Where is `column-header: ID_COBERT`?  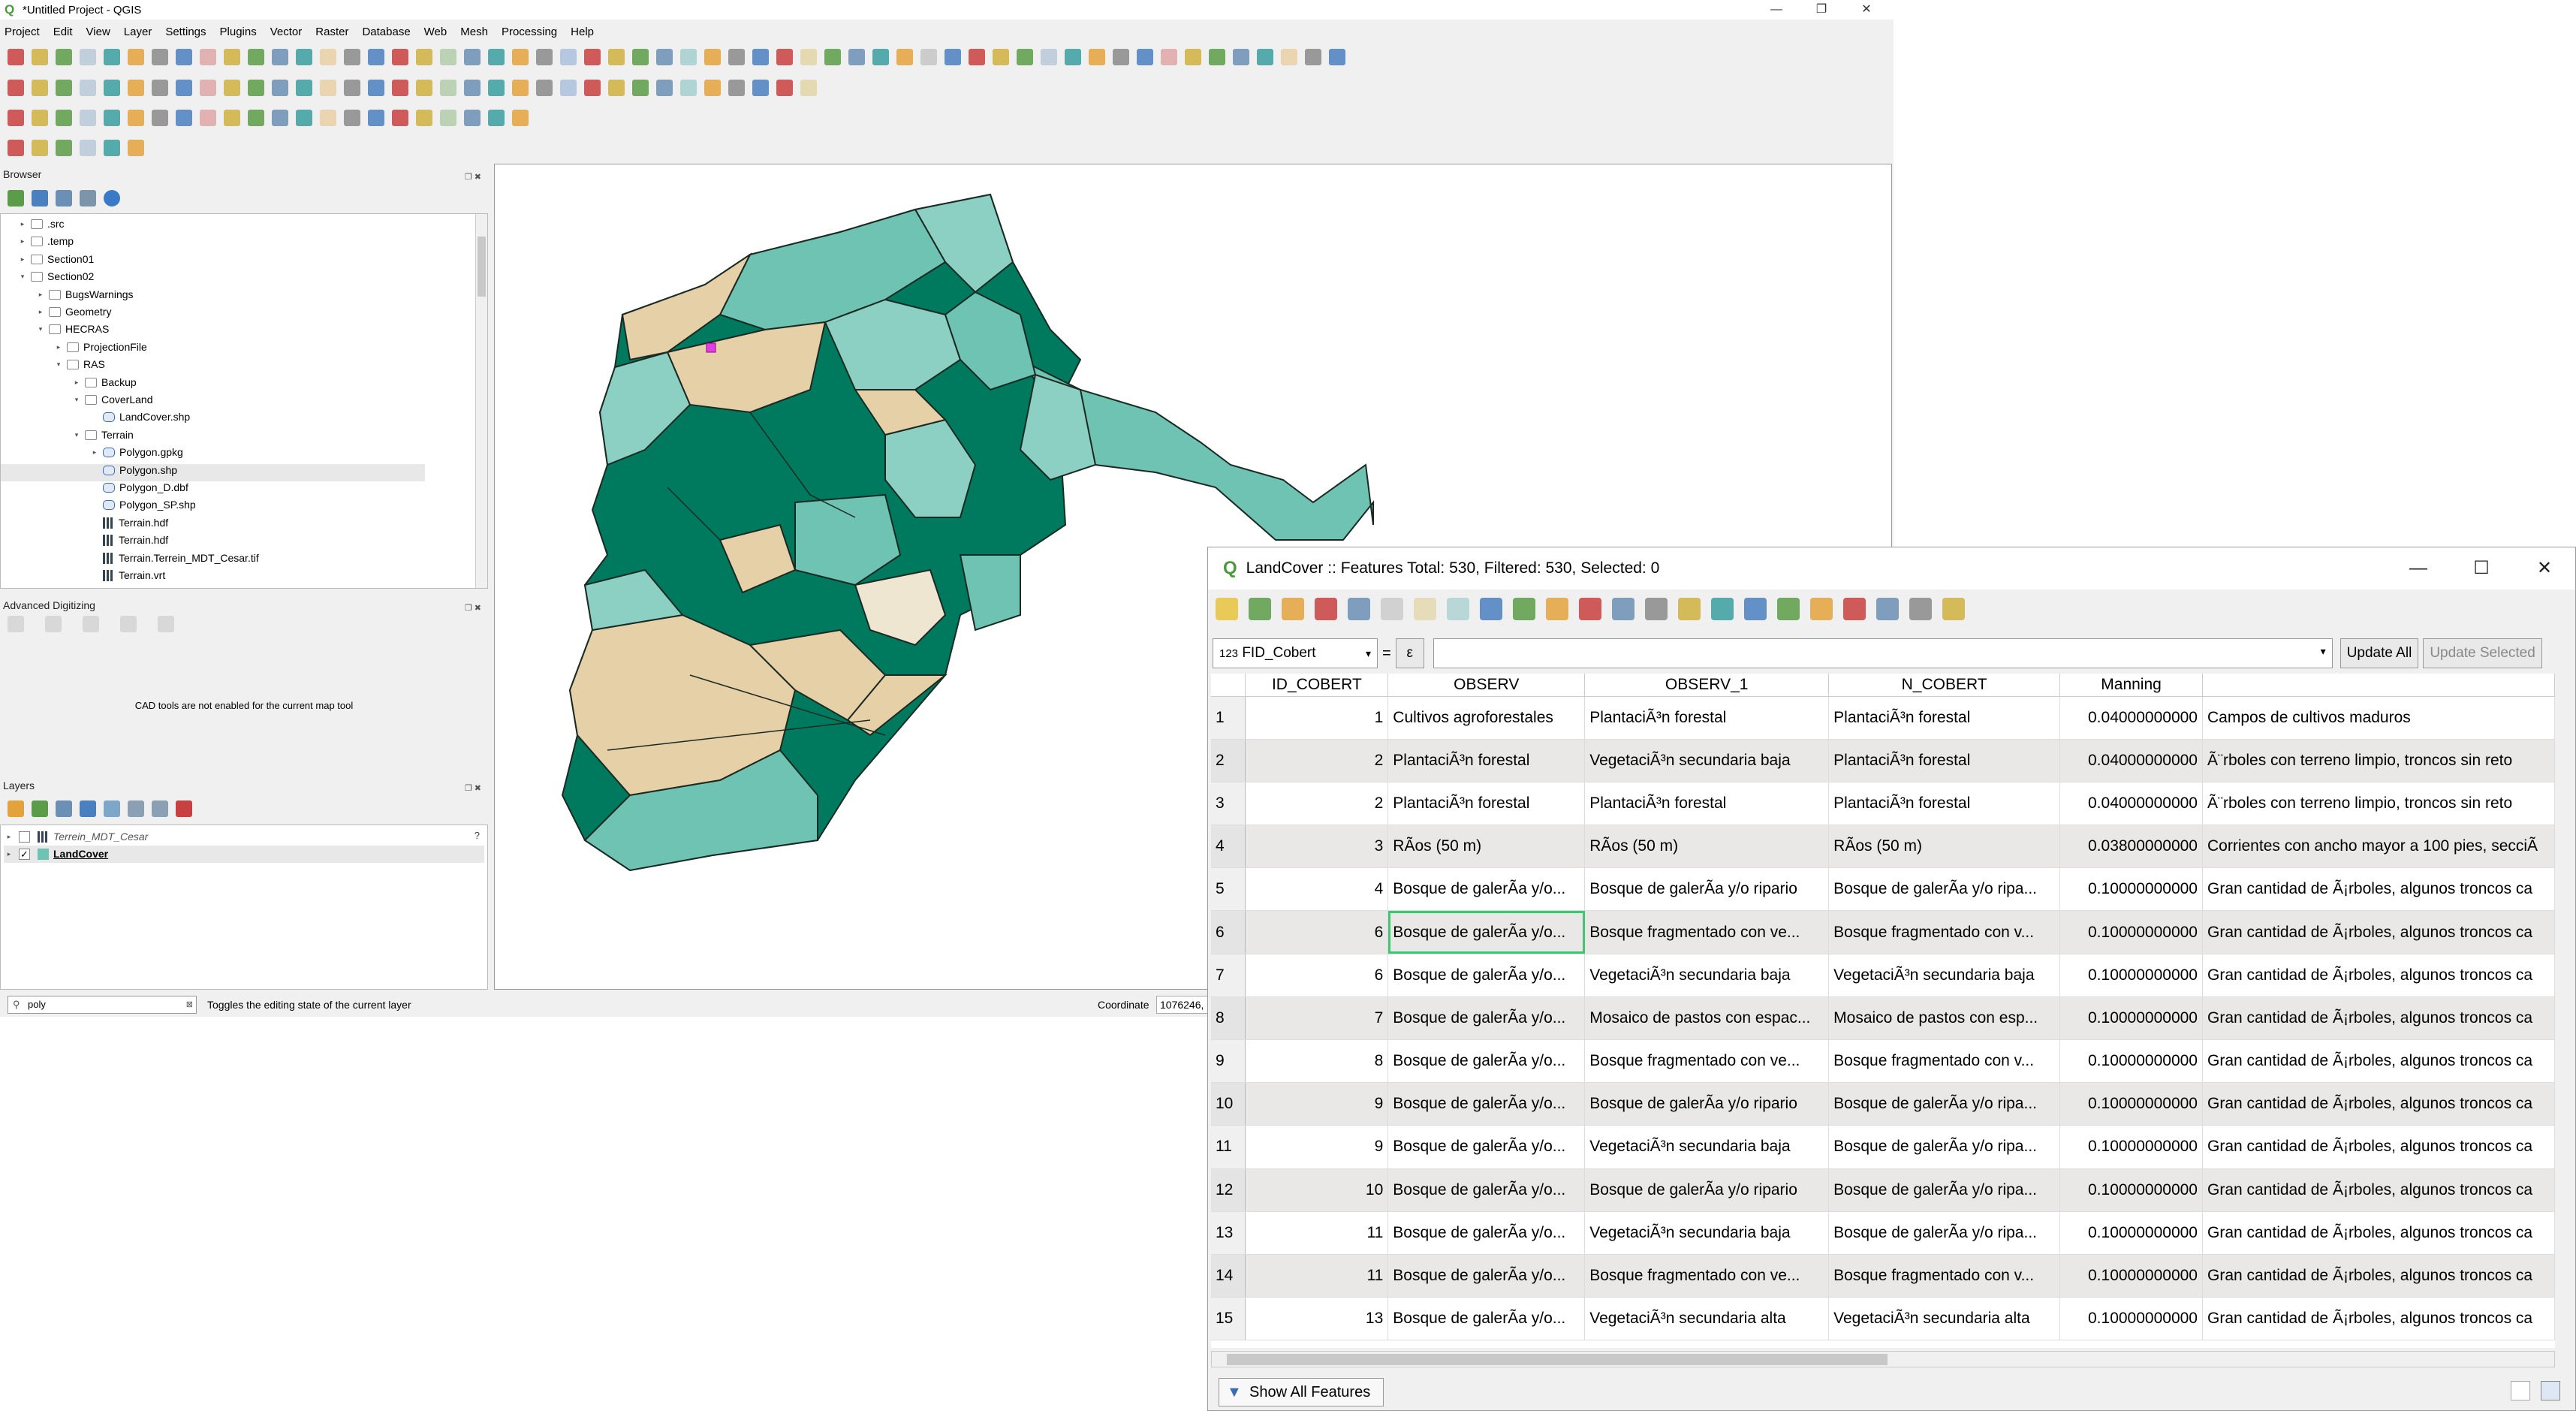 column-header: ID_COBERT is located at coordinates (1317, 685).